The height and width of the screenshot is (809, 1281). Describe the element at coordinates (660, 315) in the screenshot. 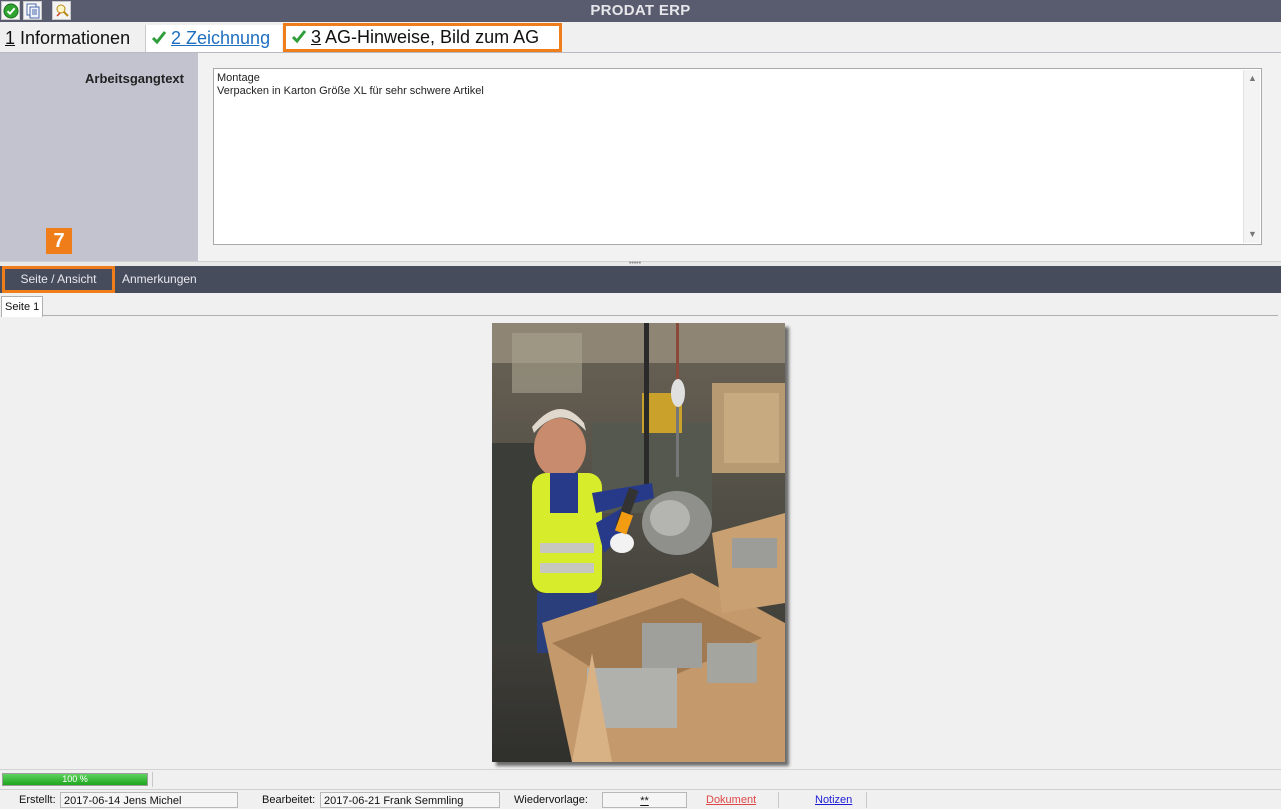

I see `tab-divider` at that location.